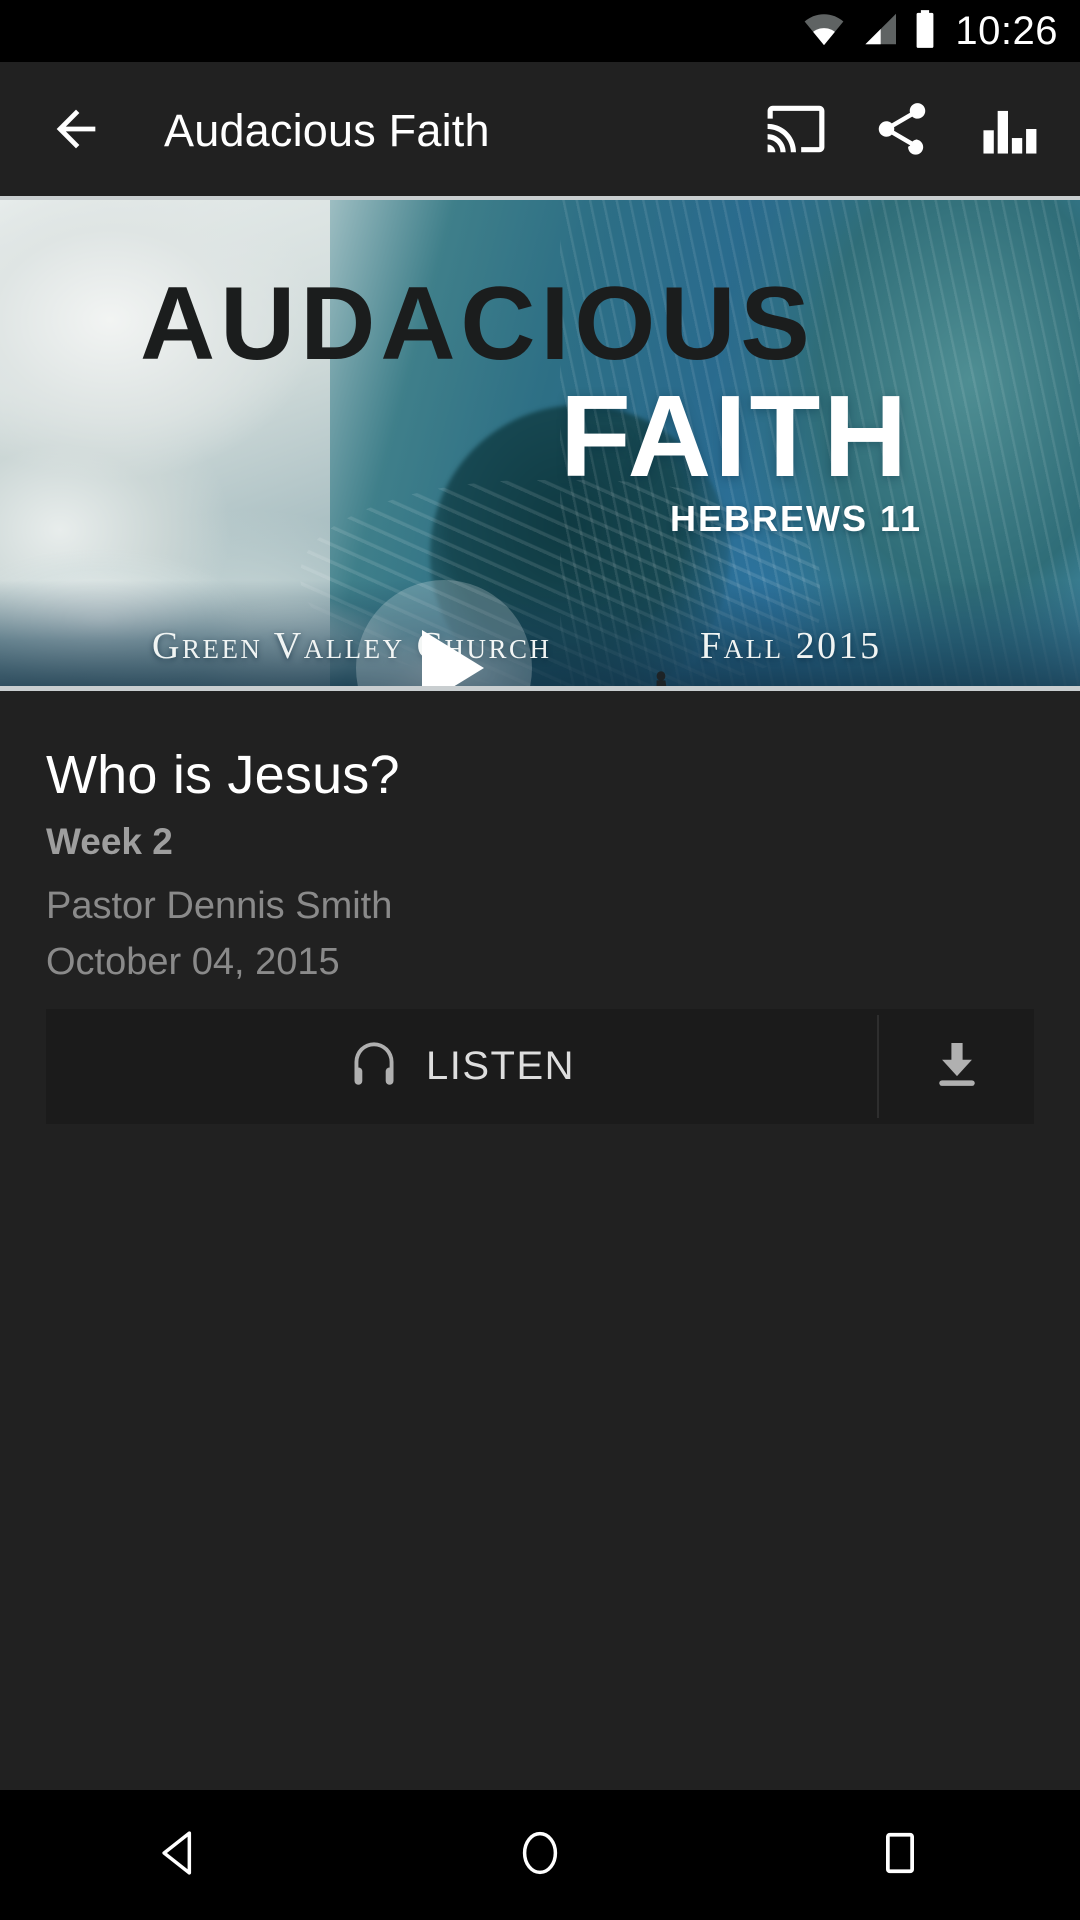  I want to click on back-arrow-icon, so click(76, 131).